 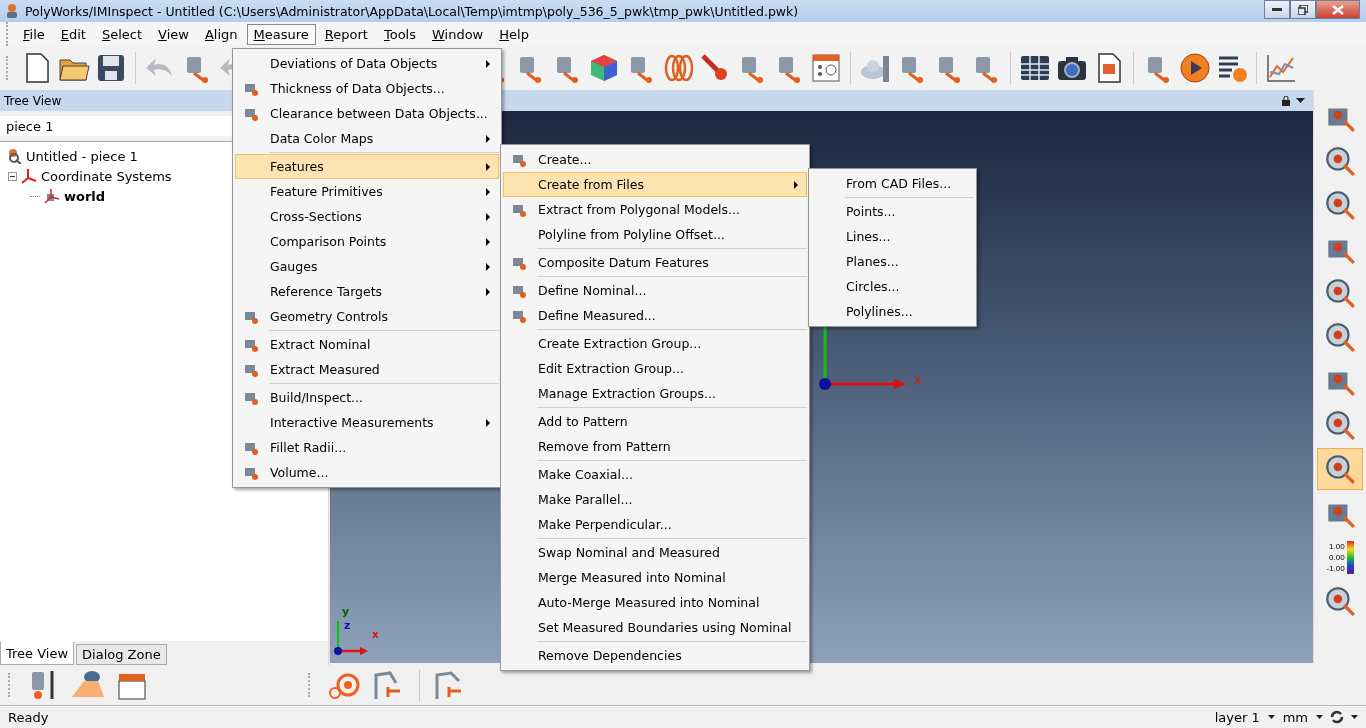 I want to click on scale-label: -1.00, so click(x=1335, y=568).